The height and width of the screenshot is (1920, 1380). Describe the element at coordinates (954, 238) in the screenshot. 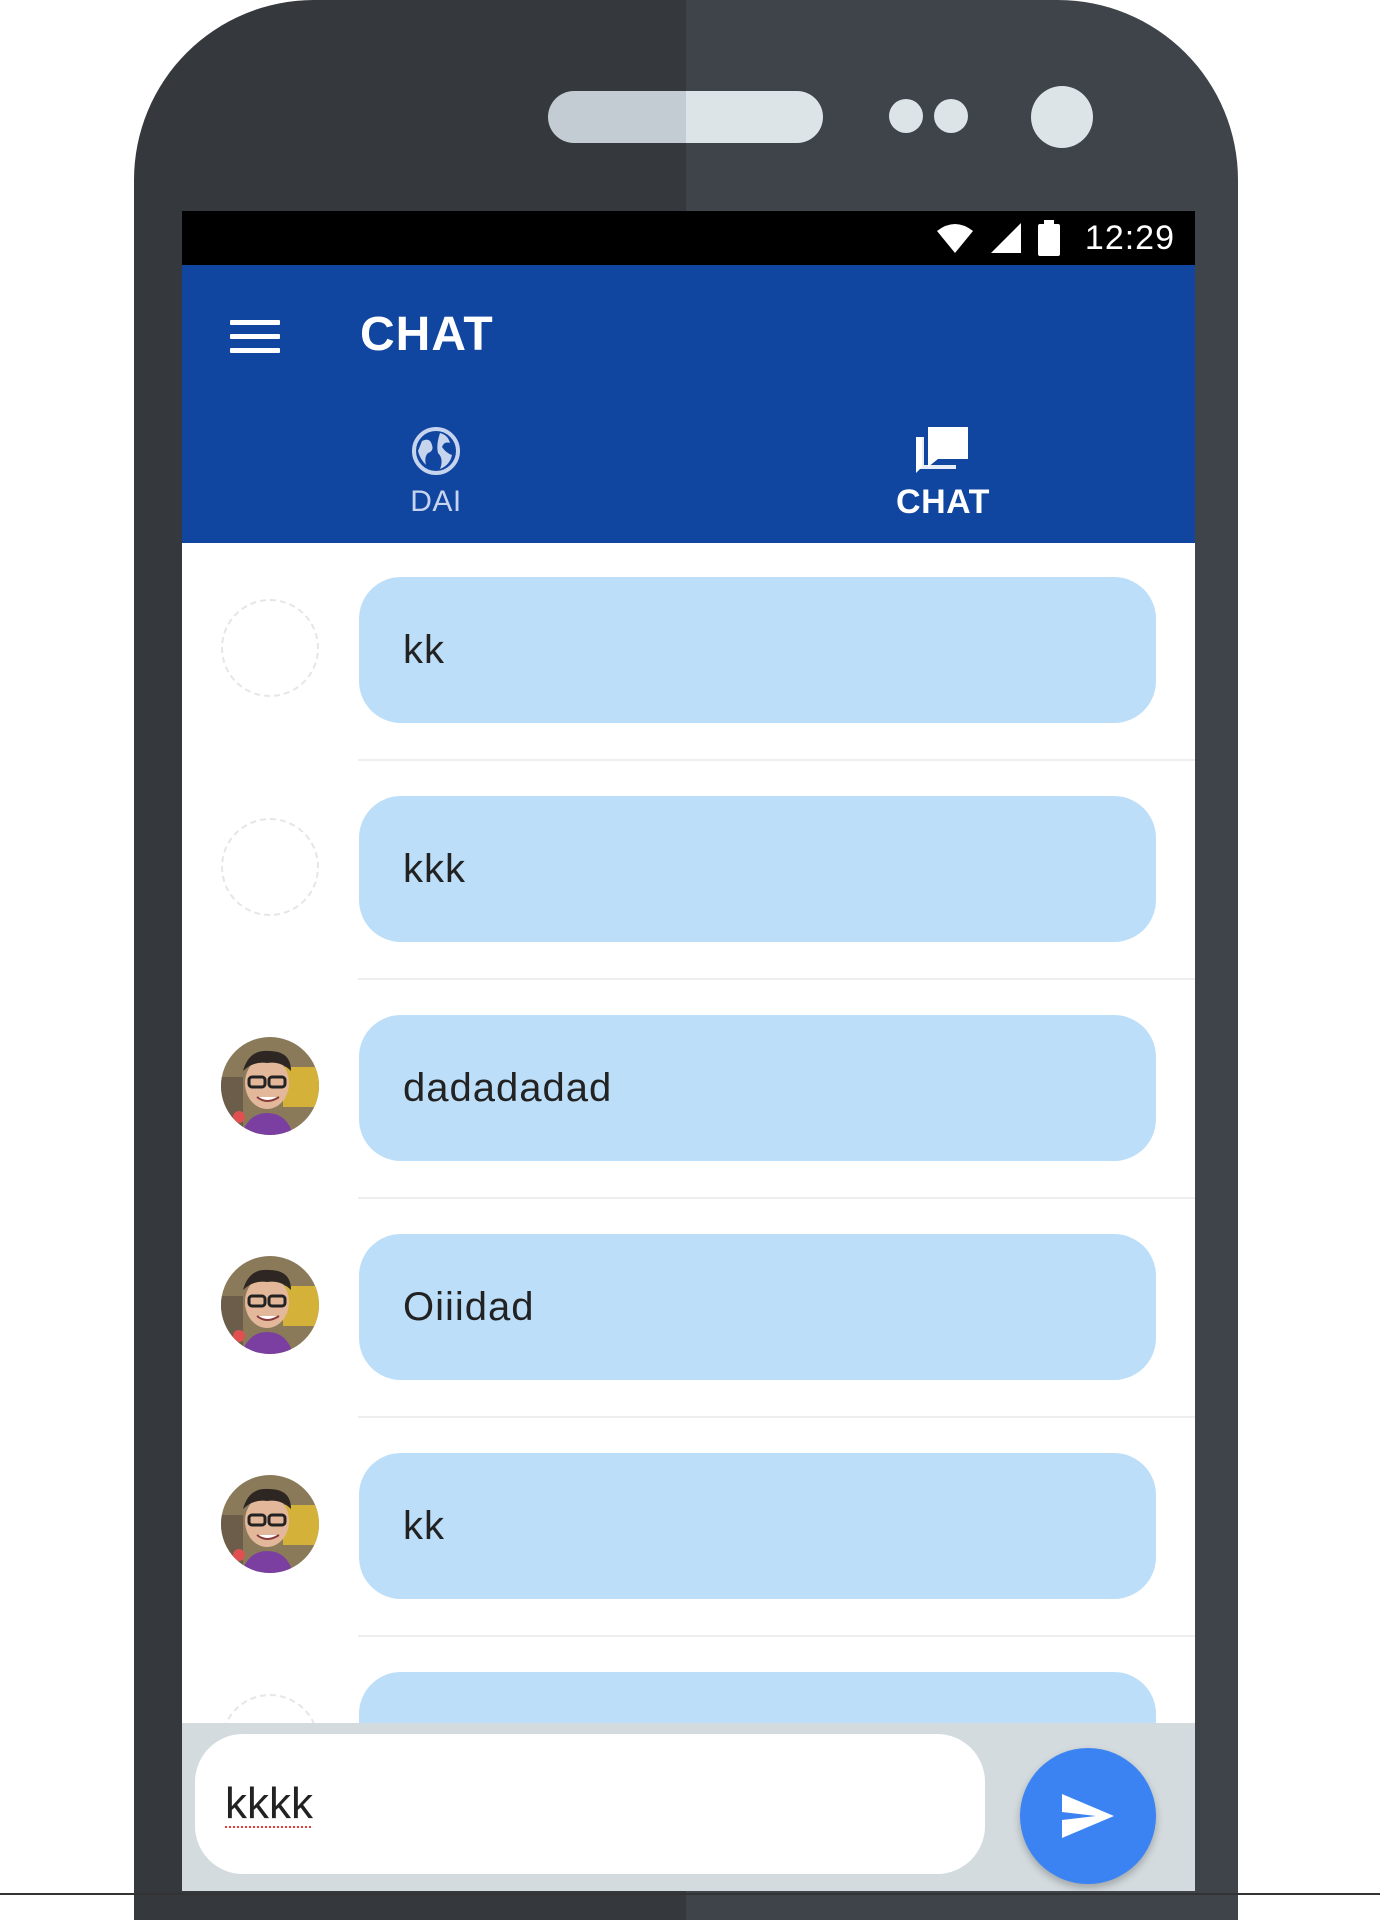

I see `wifi-icon` at that location.